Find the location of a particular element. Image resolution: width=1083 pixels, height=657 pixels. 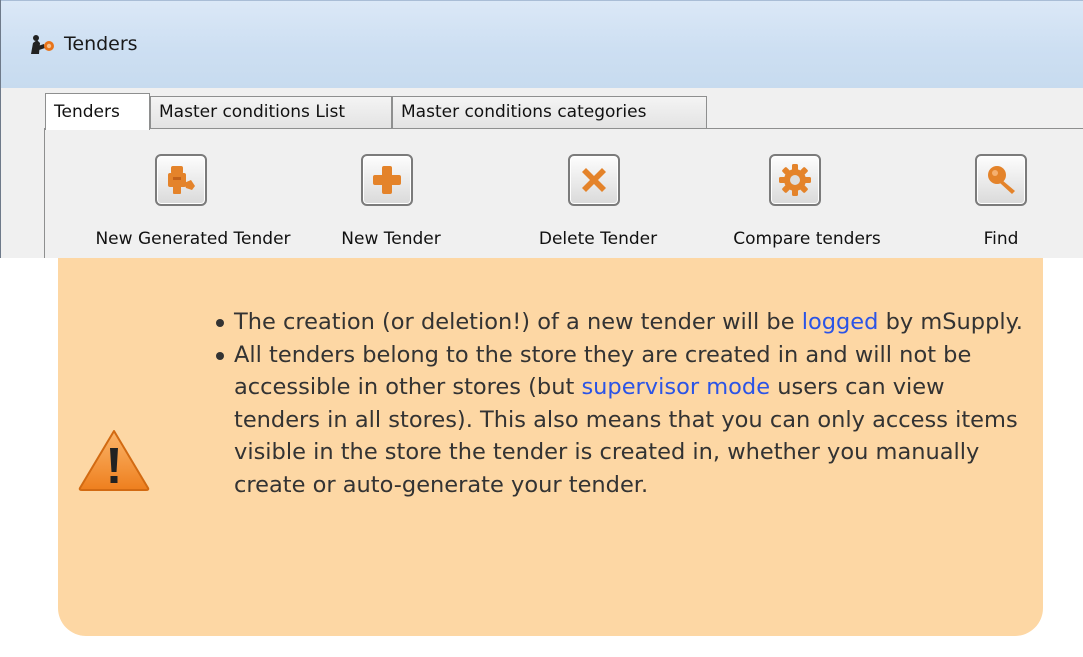

generate-icon is located at coordinates (181, 180).